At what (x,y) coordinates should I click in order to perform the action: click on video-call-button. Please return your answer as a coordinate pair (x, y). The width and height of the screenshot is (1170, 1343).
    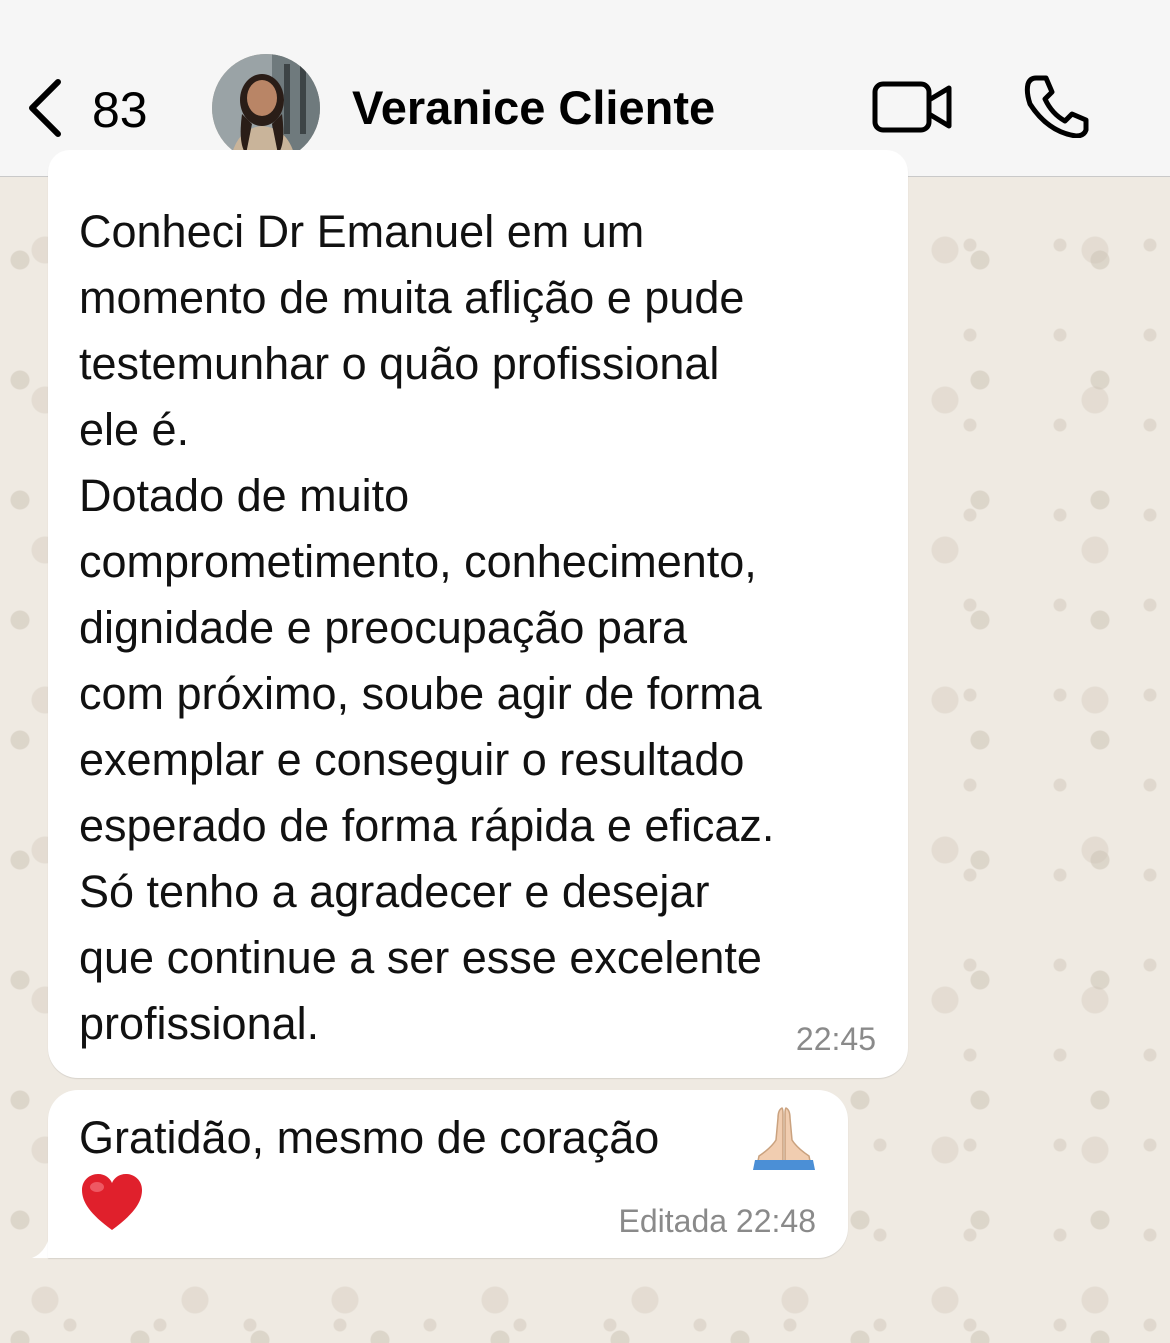
    Looking at the image, I should click on (913, 107).